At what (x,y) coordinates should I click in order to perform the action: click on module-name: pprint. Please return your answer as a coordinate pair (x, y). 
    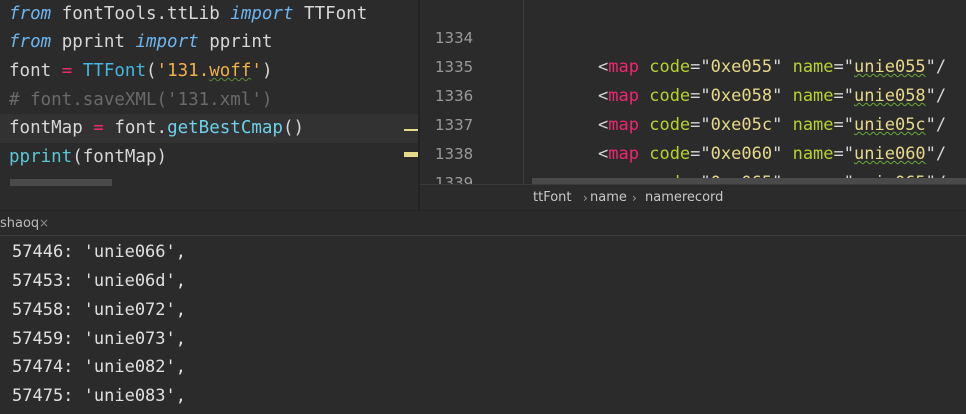
    Looking at the image, I should click on (93, 42).